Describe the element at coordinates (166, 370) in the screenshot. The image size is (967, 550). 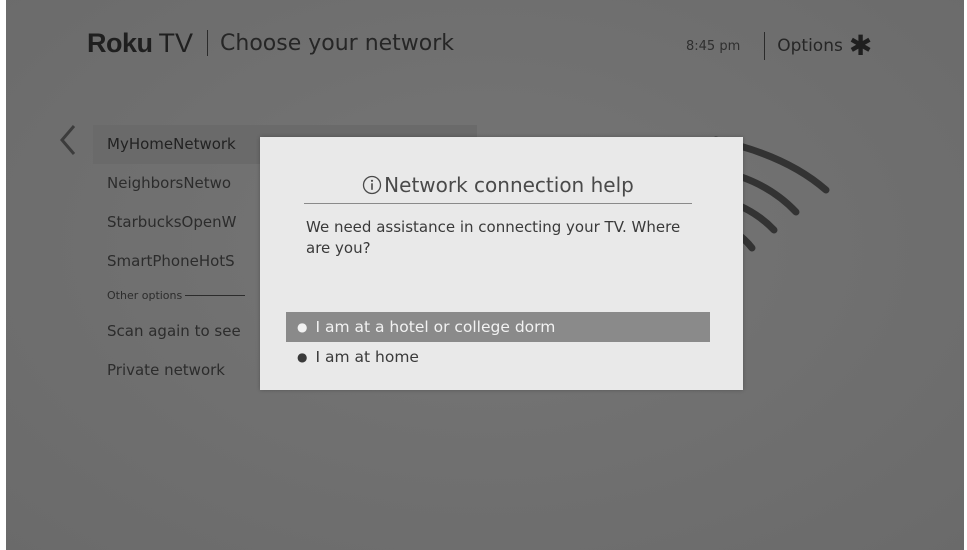
I see `private-network-label: Private network` at that location.